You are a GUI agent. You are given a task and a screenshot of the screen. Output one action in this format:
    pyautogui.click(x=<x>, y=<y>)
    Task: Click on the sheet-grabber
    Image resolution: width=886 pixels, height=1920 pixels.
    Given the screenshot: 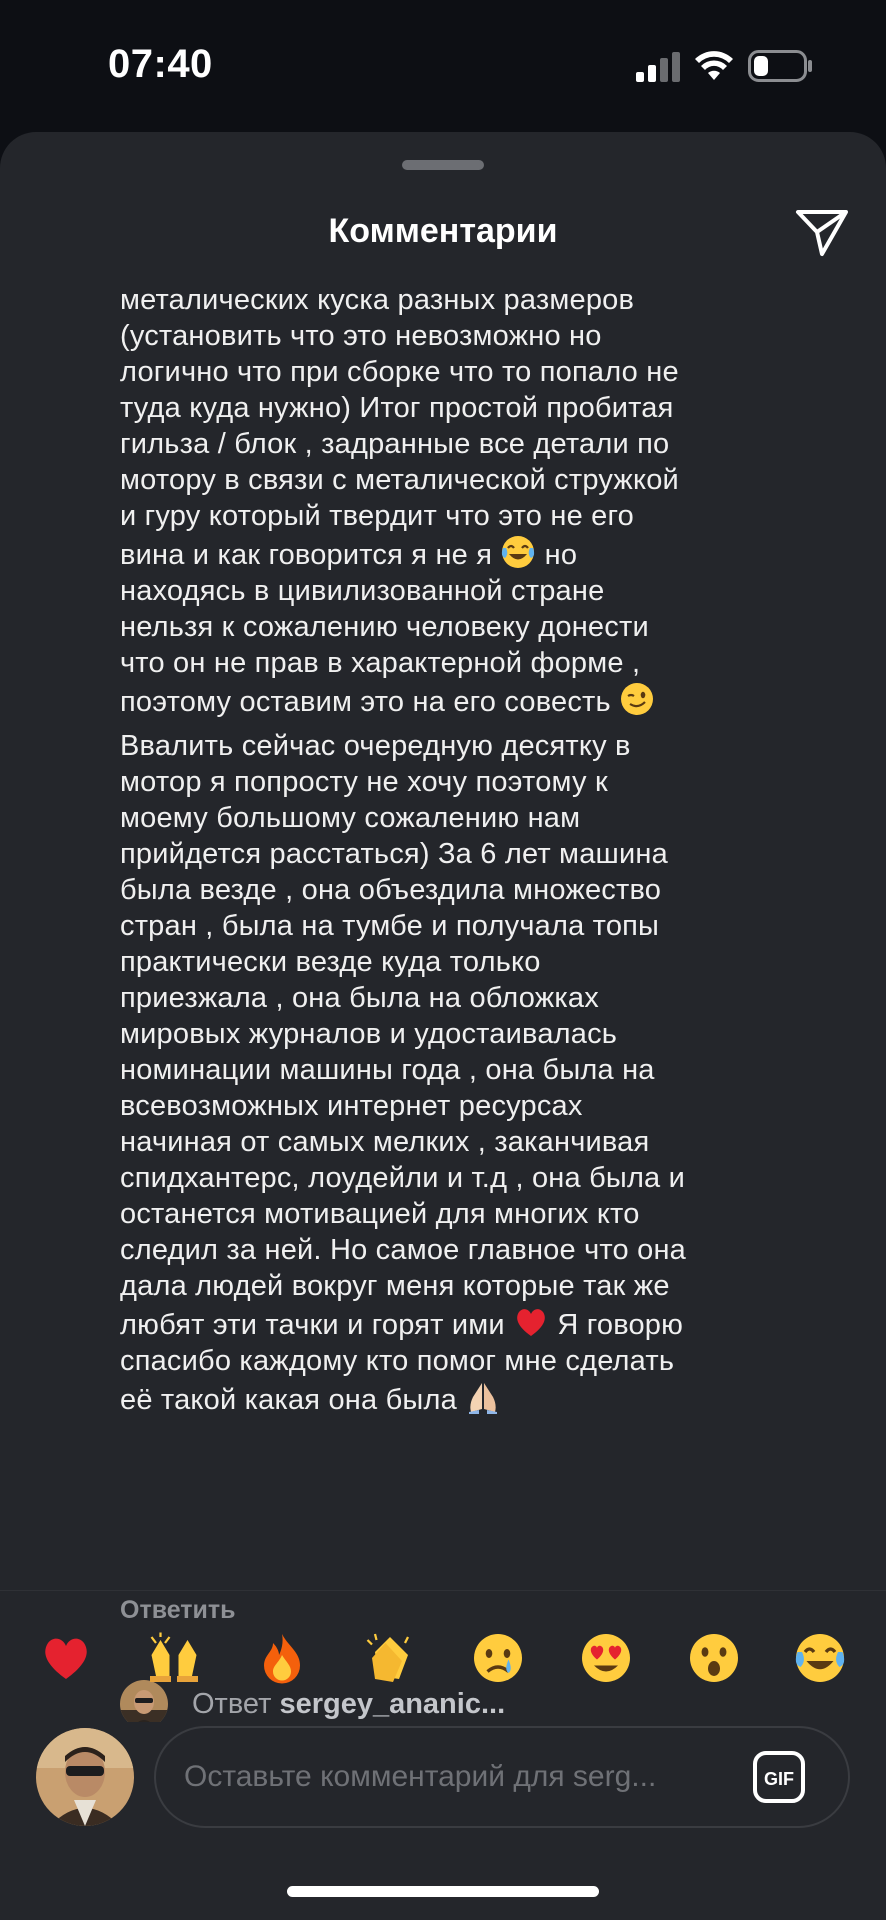 What is the action you would take?
    pyautogui.click(x=443, y=165)
    